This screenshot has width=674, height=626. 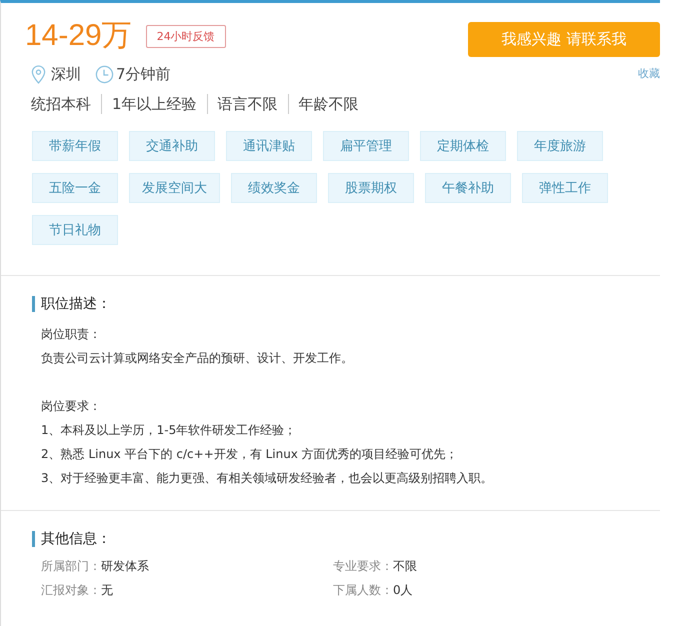 What do you see at coordinates (468, 188) in the screenshot?
I see `benefit-tag: 午餐补助` at bounding box center [468, 188].